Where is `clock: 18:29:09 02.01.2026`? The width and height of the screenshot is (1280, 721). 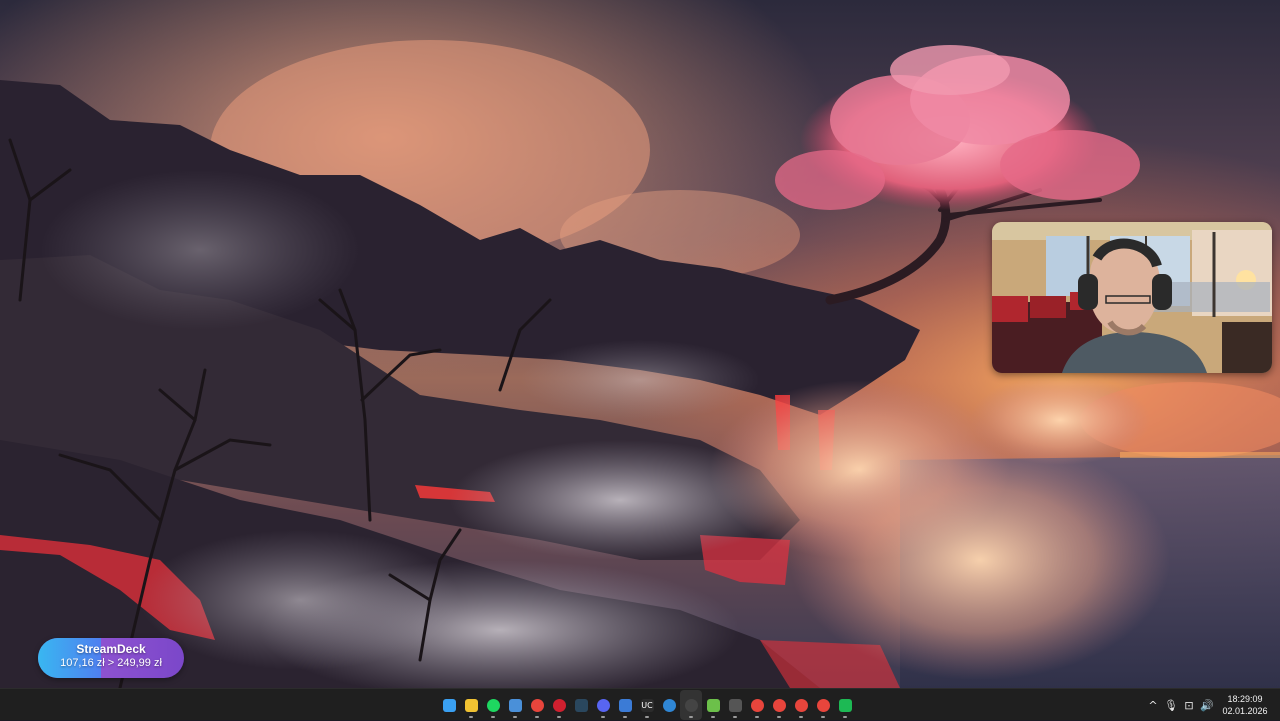 clock: 18:29:09 02.01.2026 is located at coordinates (1245, 705).